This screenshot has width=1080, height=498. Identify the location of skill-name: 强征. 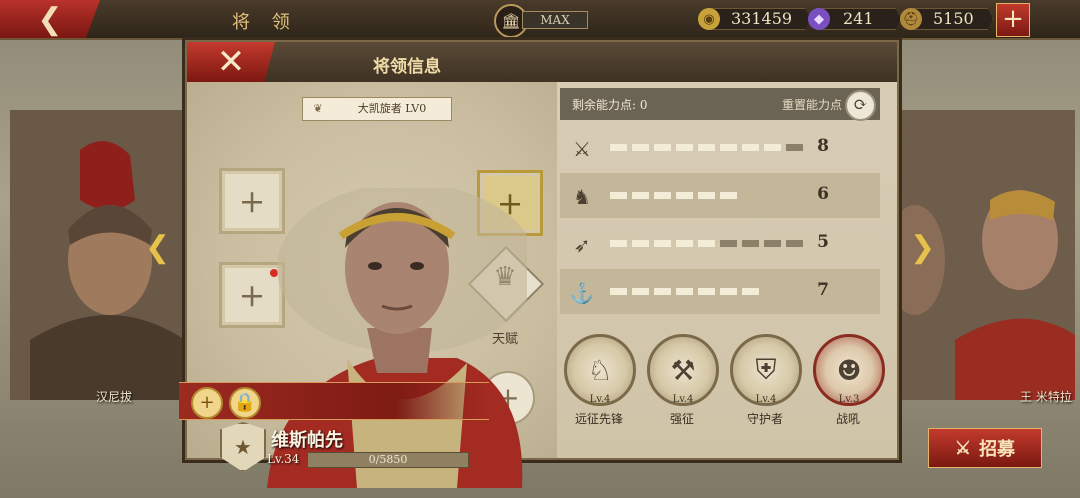
(681, 419).